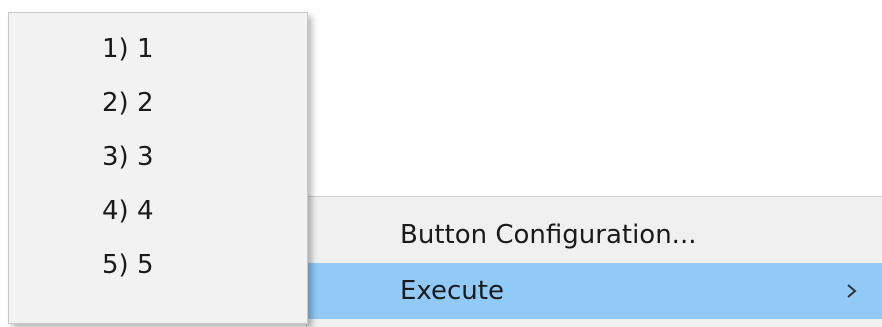 Image resolution: width=882 pixels, height=327 pixels. I want to click on submenu-item-4: 4) 4, so click(158, 211).